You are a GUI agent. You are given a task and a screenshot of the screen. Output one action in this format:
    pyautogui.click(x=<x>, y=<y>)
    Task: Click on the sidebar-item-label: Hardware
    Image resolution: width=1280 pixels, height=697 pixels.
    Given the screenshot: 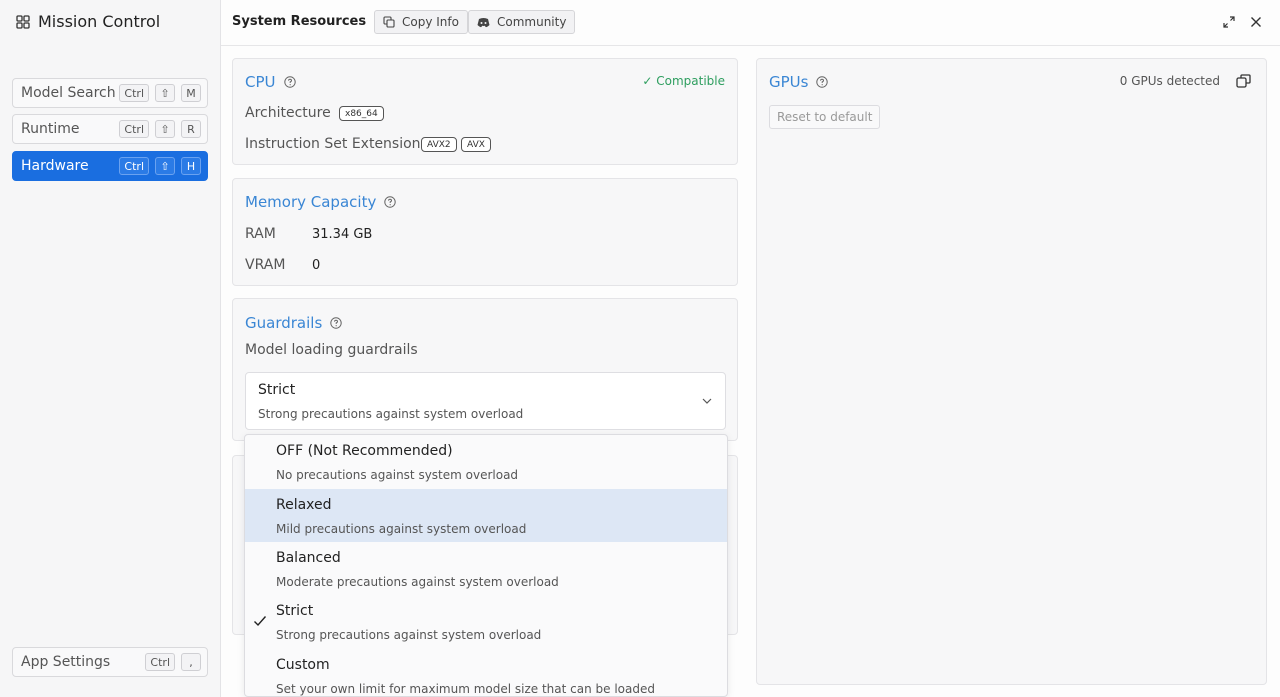 What is the action you would take?
    pyautogui.click(x=55, y=166)
    